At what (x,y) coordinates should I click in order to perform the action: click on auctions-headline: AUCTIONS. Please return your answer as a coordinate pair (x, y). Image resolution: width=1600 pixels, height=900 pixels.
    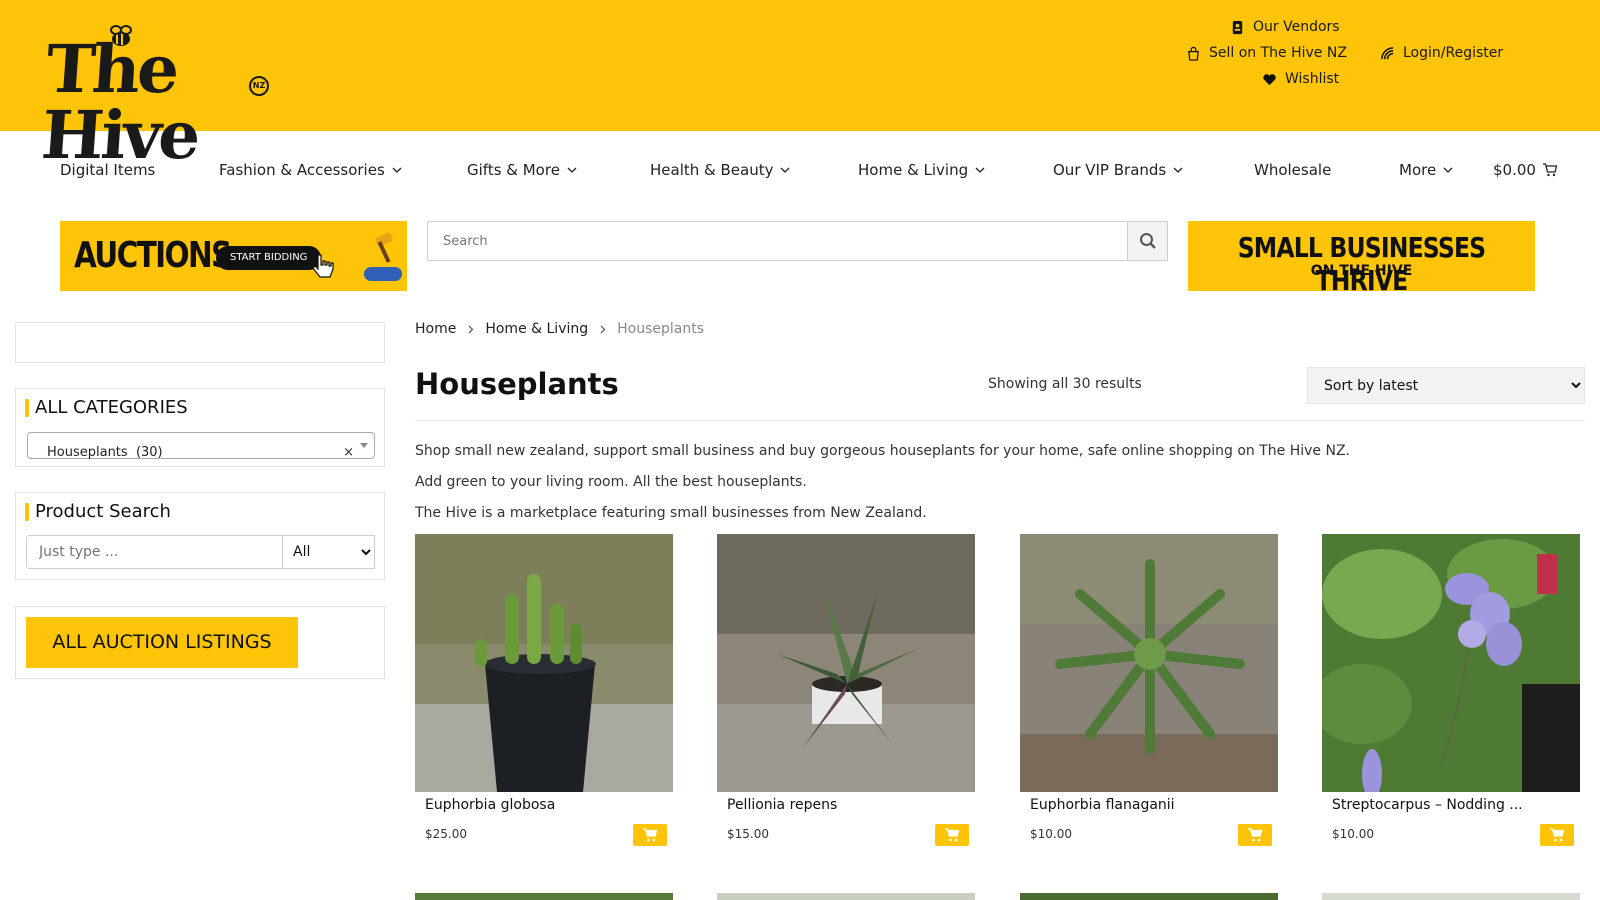
    Looking at the image, I should click on (153, 255).